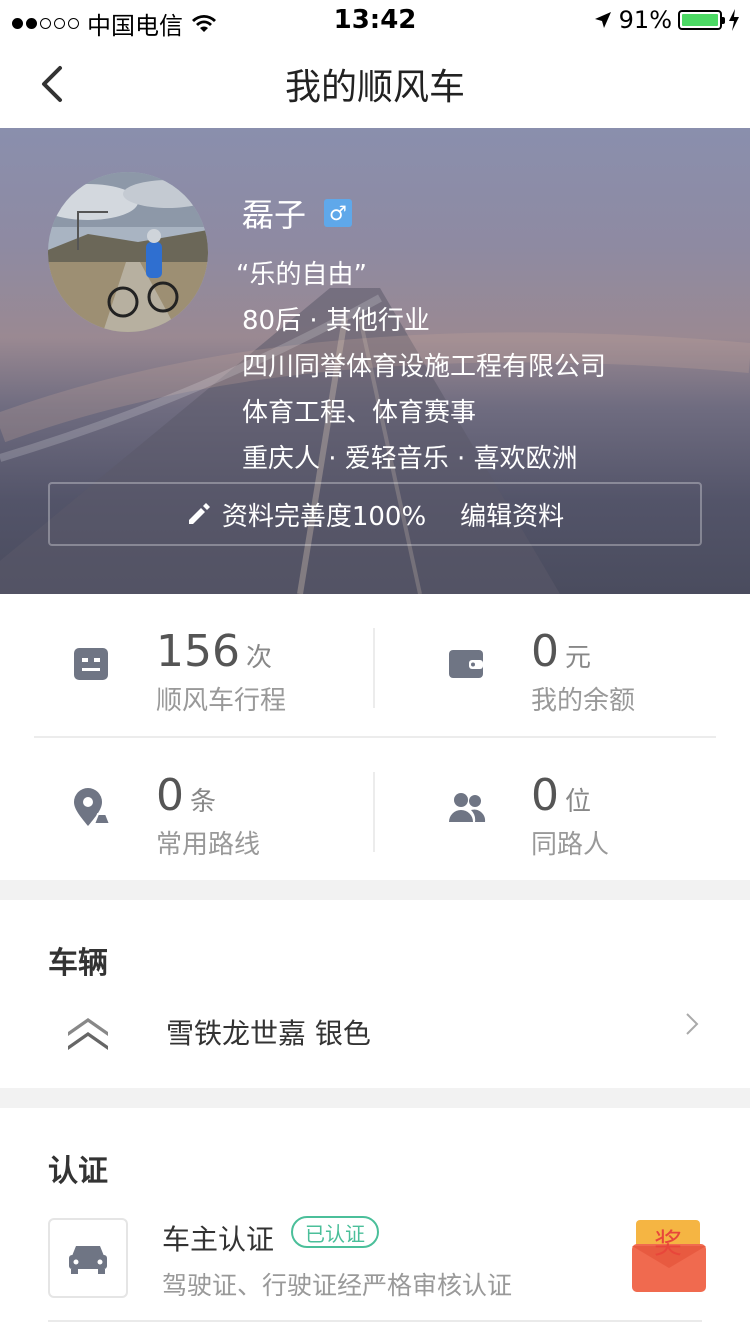 The width and height of the screenshot is (750, 1334). I want to click on completeness-label: 资料完善度100%, so click(324, 516).